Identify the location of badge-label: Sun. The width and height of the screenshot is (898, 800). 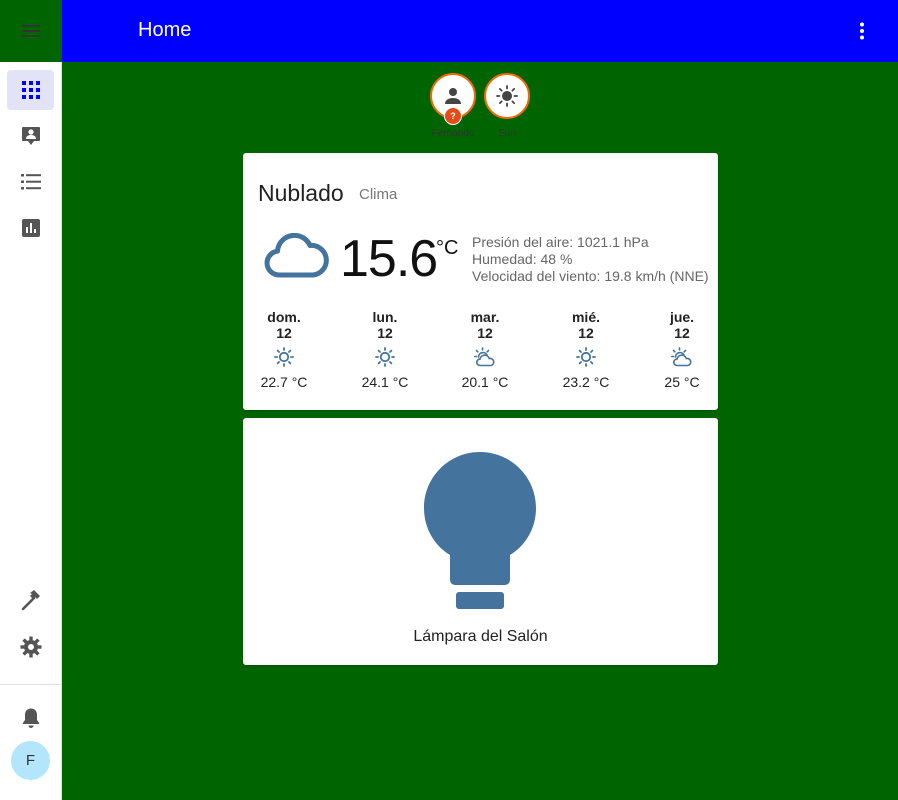
(507, 133).